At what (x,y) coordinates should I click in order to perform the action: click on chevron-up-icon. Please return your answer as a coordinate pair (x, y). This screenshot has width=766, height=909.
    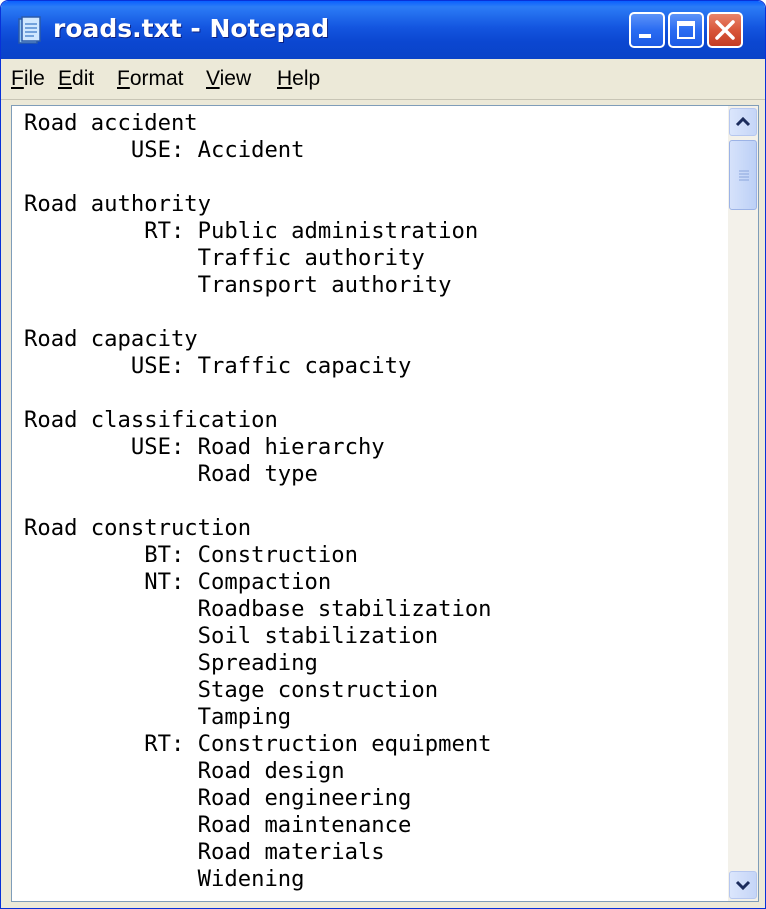
    Looking at the image, I should click on (743, 121).